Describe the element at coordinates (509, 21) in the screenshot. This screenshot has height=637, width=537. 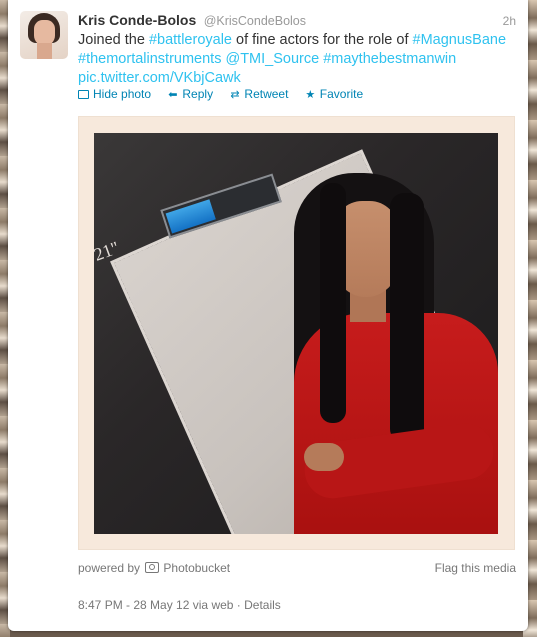
I see `tweet-timestamp: 2h` at that location.